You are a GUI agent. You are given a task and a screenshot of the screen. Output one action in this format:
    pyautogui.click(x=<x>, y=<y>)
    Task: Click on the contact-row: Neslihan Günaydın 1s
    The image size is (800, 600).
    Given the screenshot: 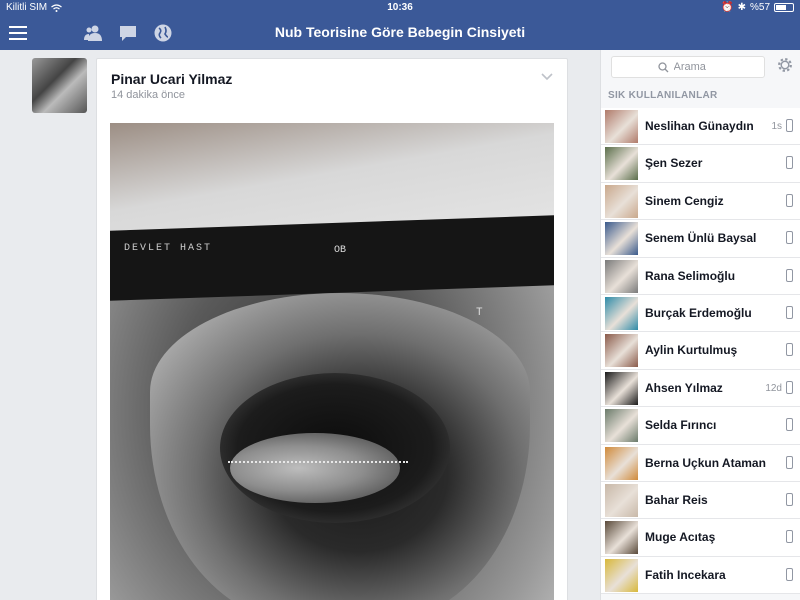 What is the action you would take?
    pyautogui.click(x=700, y=127)
    